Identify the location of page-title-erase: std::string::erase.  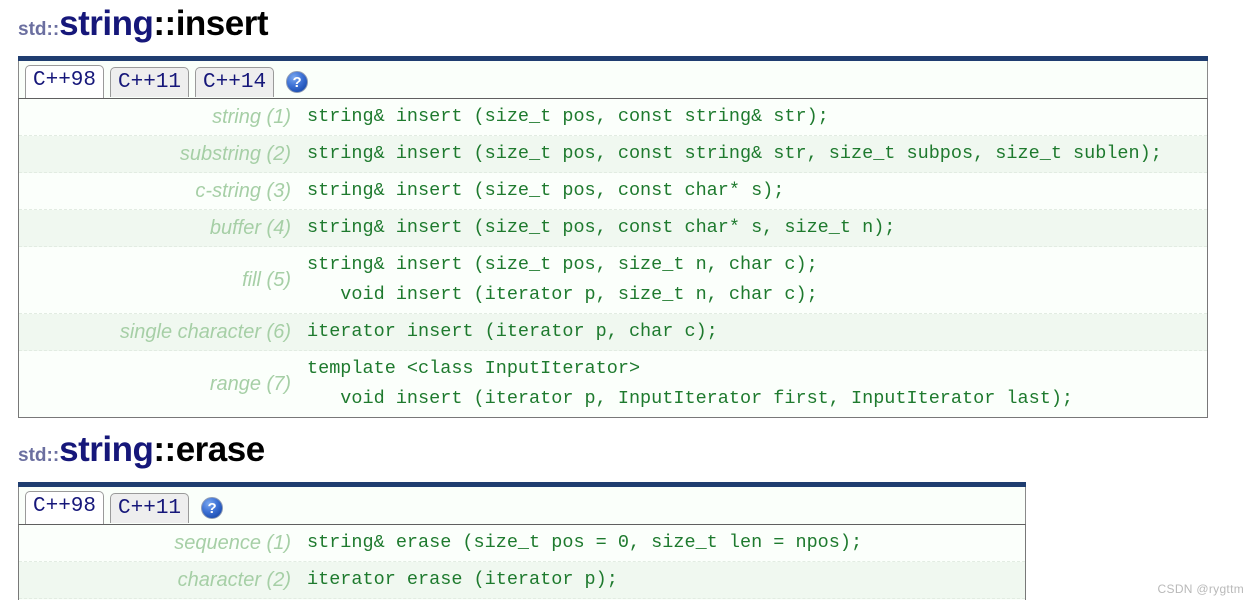
(626, 454).